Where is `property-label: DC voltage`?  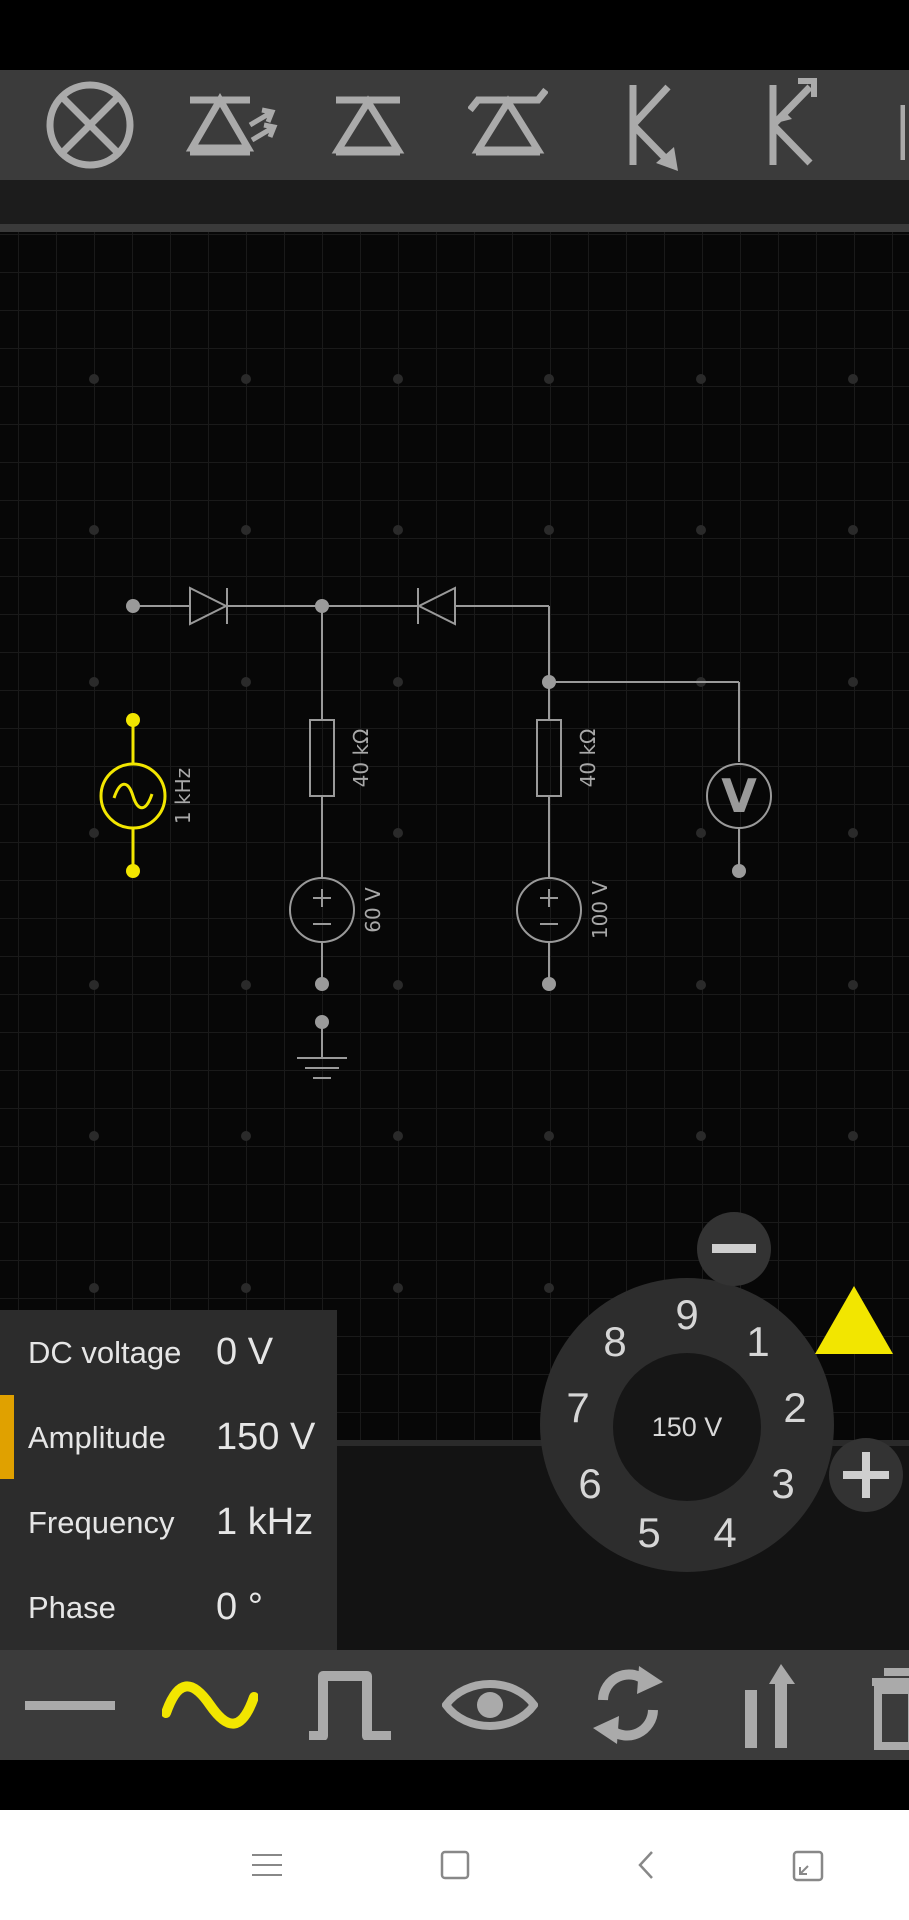
property-label: DC voltage is located at coordinates (105, 1352).